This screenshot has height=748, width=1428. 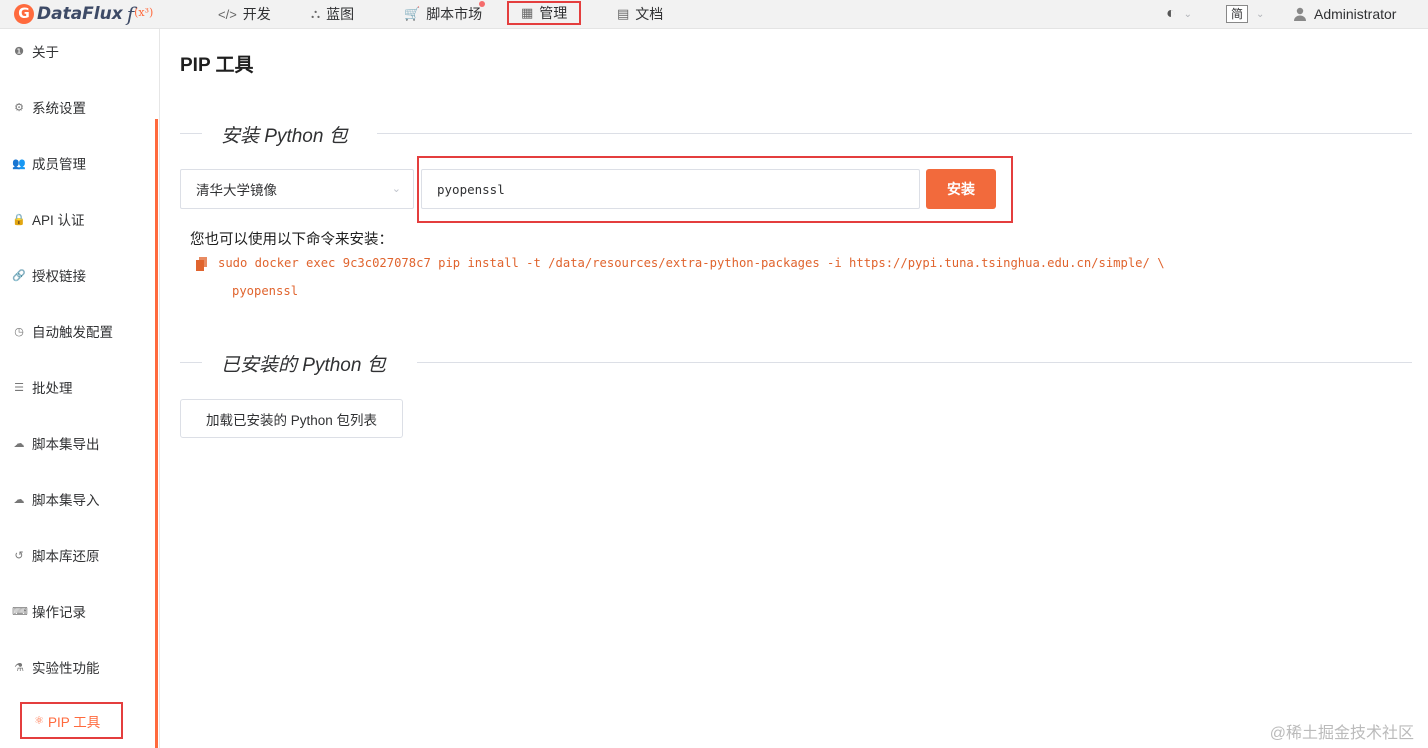 I want to click on sidebar-scroll-indicator, so click(x=156, y=433).